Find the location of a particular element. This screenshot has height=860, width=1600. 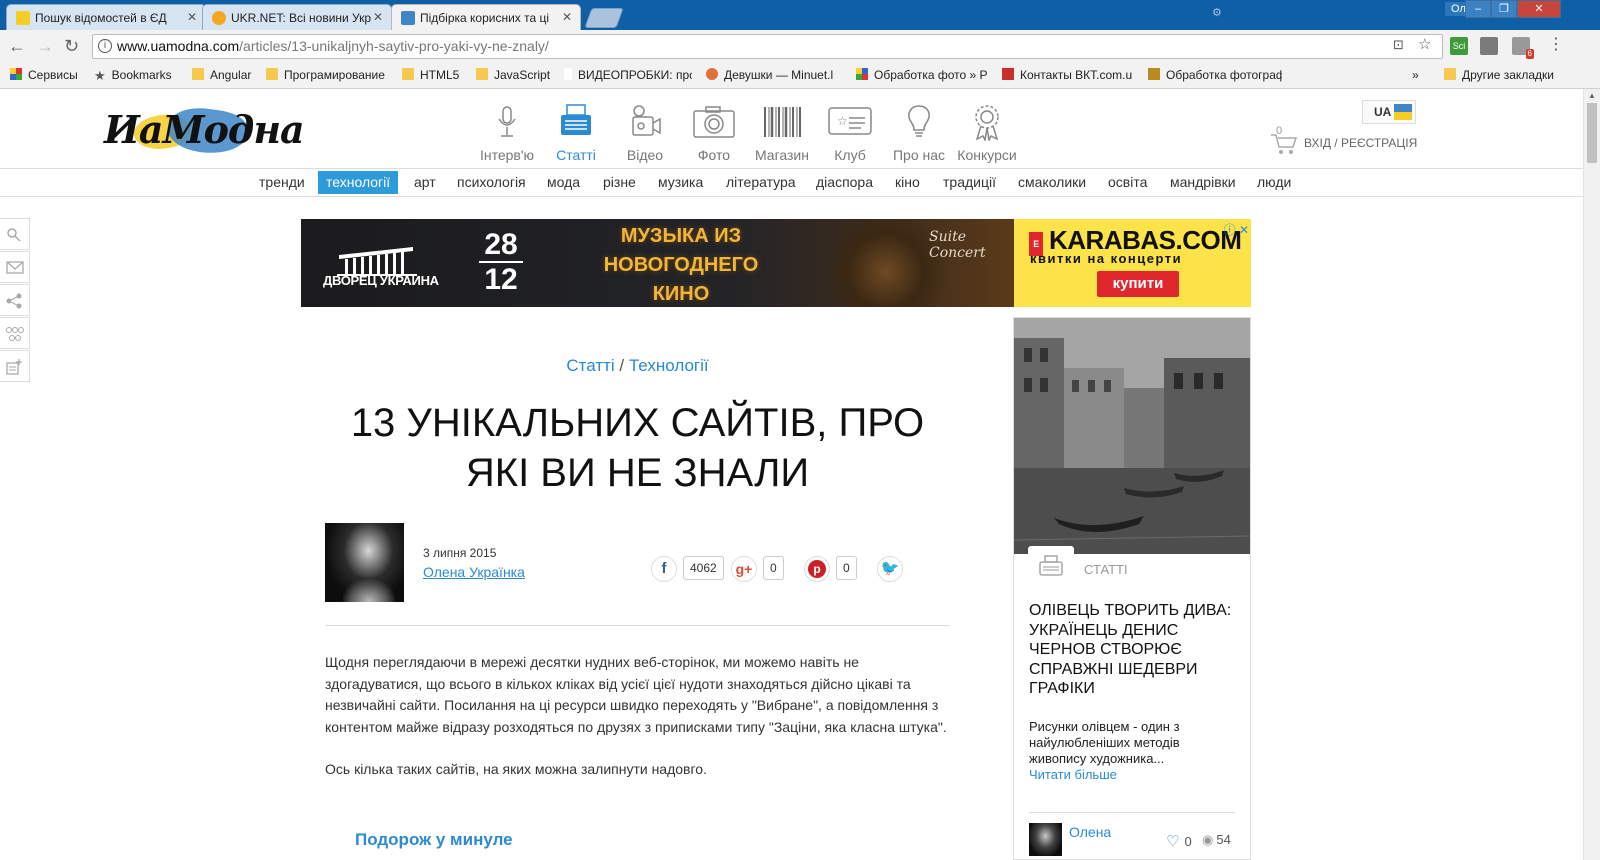

category-music: музика is located at coordinates (680, 182).